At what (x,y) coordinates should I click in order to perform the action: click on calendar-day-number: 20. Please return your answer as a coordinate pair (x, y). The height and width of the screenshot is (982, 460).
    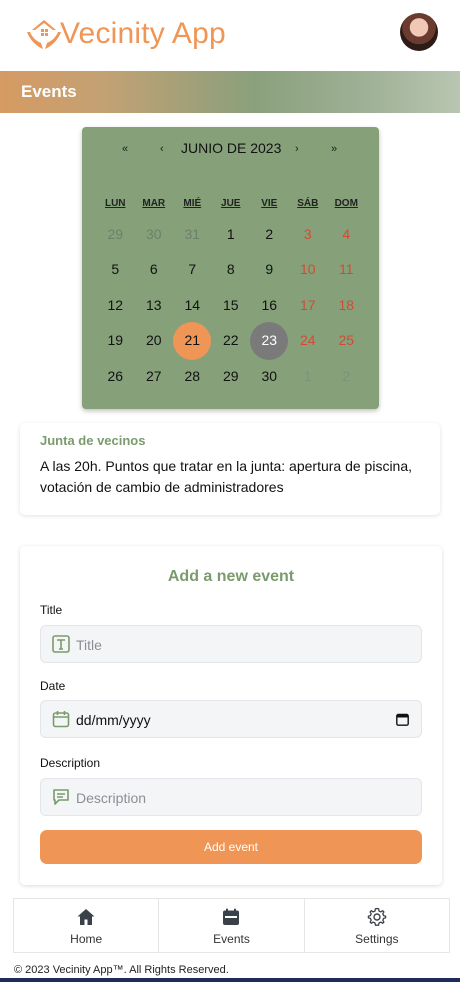
    Looking at the image, I should click on (153, 340).